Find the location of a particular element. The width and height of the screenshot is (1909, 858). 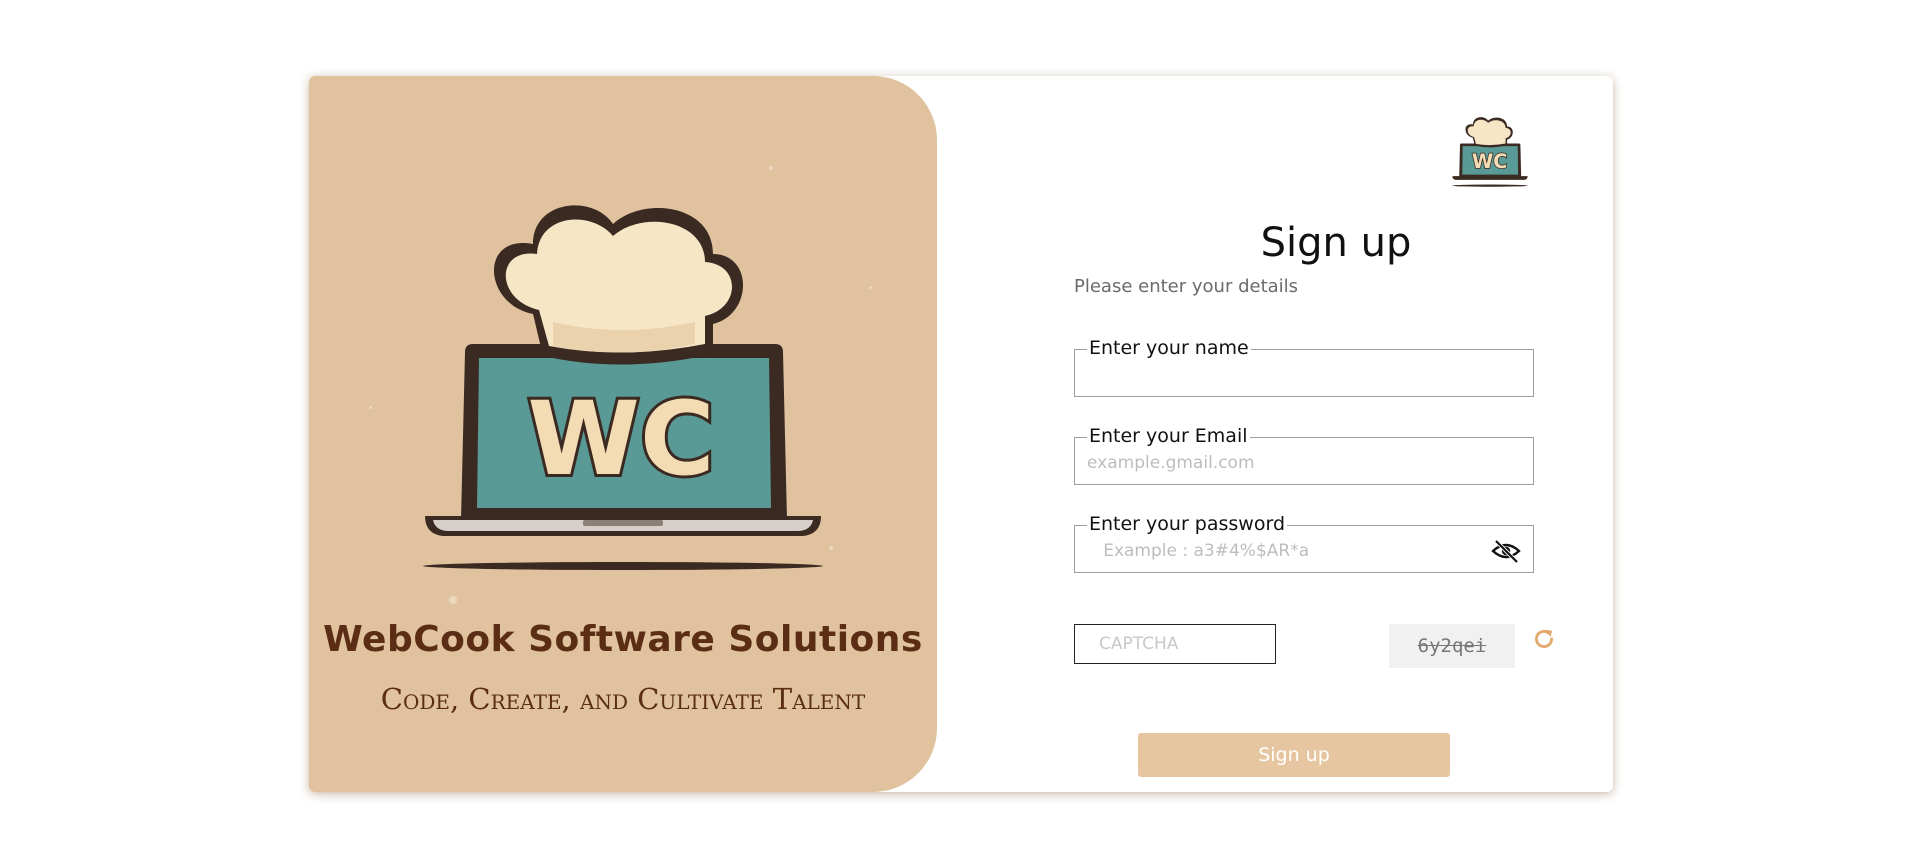

password-label: Enter your password is located at coordinates (1187, 524).